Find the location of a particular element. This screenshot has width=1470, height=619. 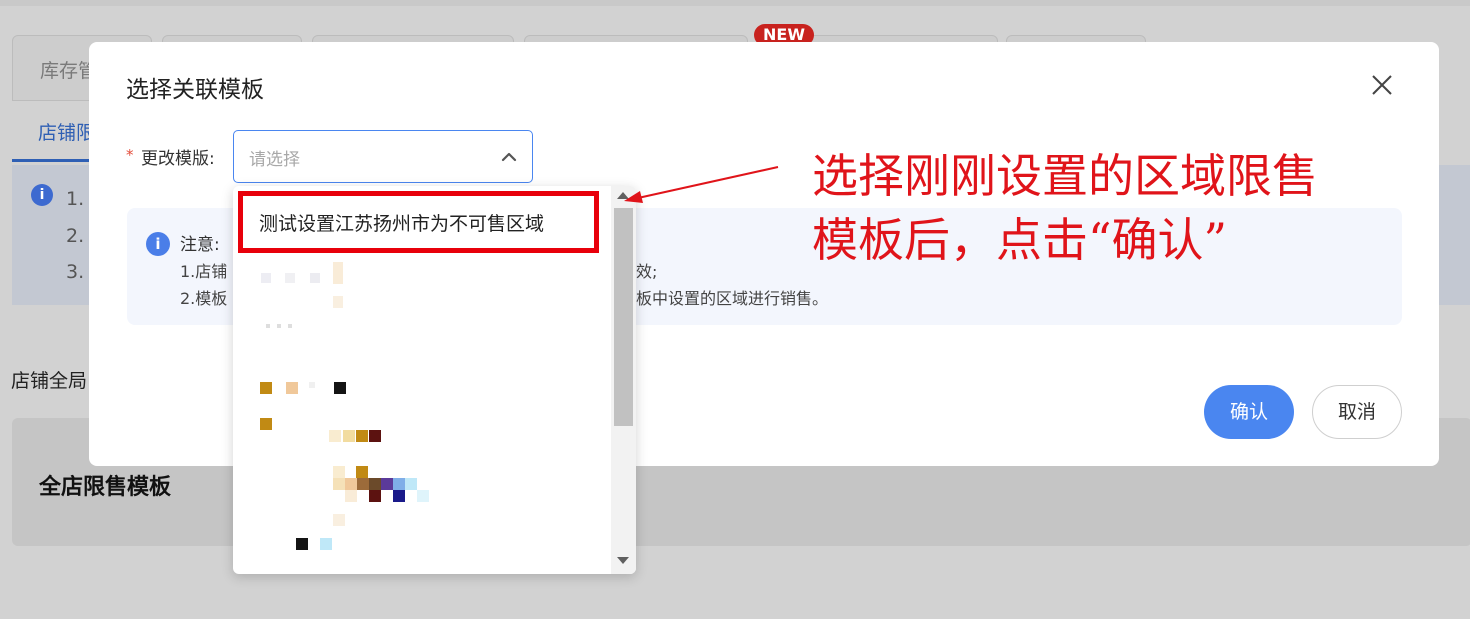

template-field-label: 更改模版: is located at coordinates (178, 159).